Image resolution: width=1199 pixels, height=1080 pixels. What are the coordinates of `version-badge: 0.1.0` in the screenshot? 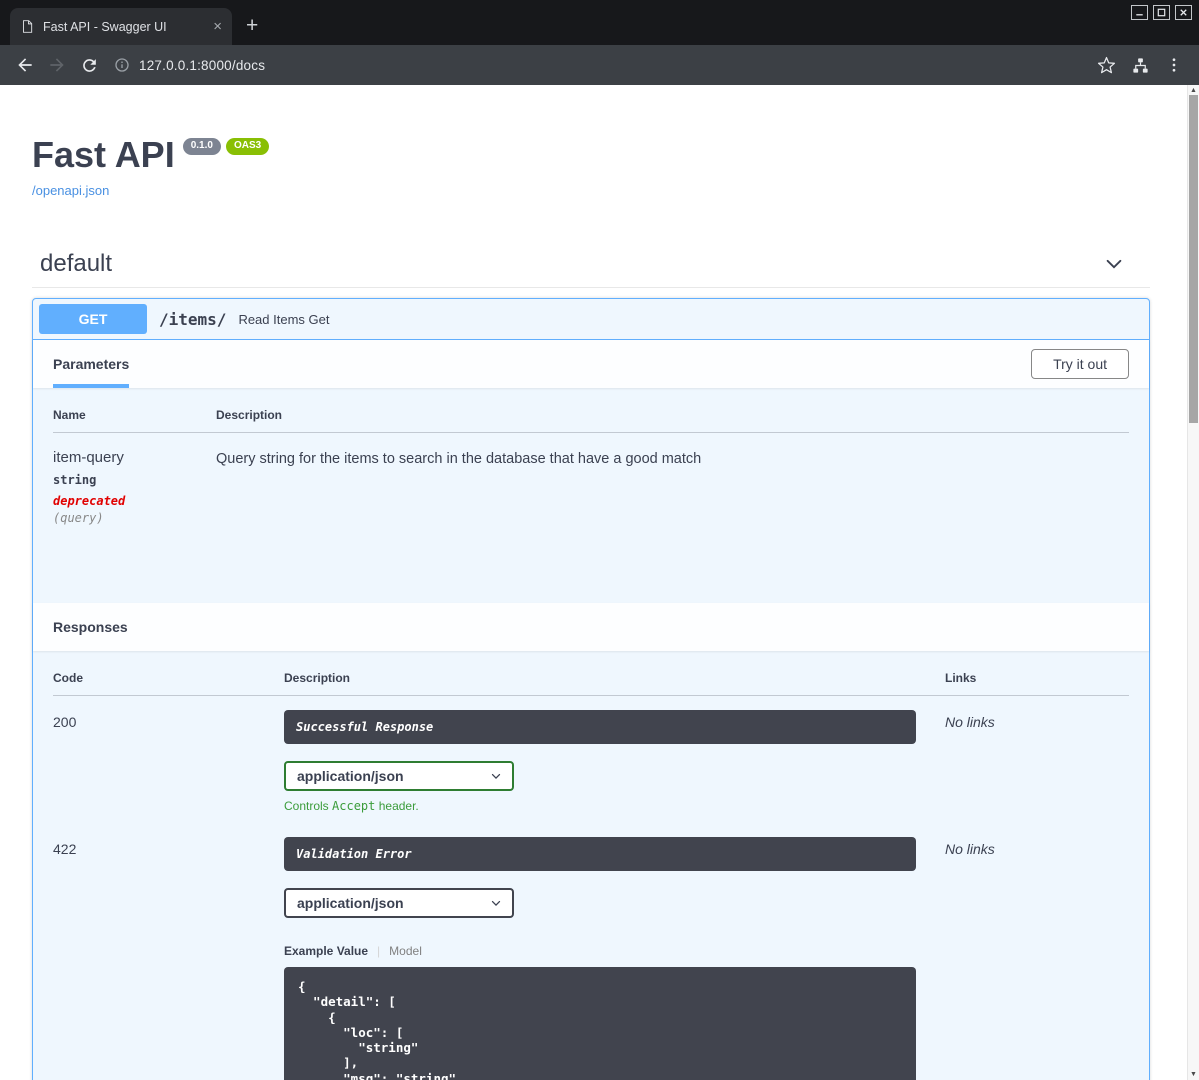 It's located at (201, 146).